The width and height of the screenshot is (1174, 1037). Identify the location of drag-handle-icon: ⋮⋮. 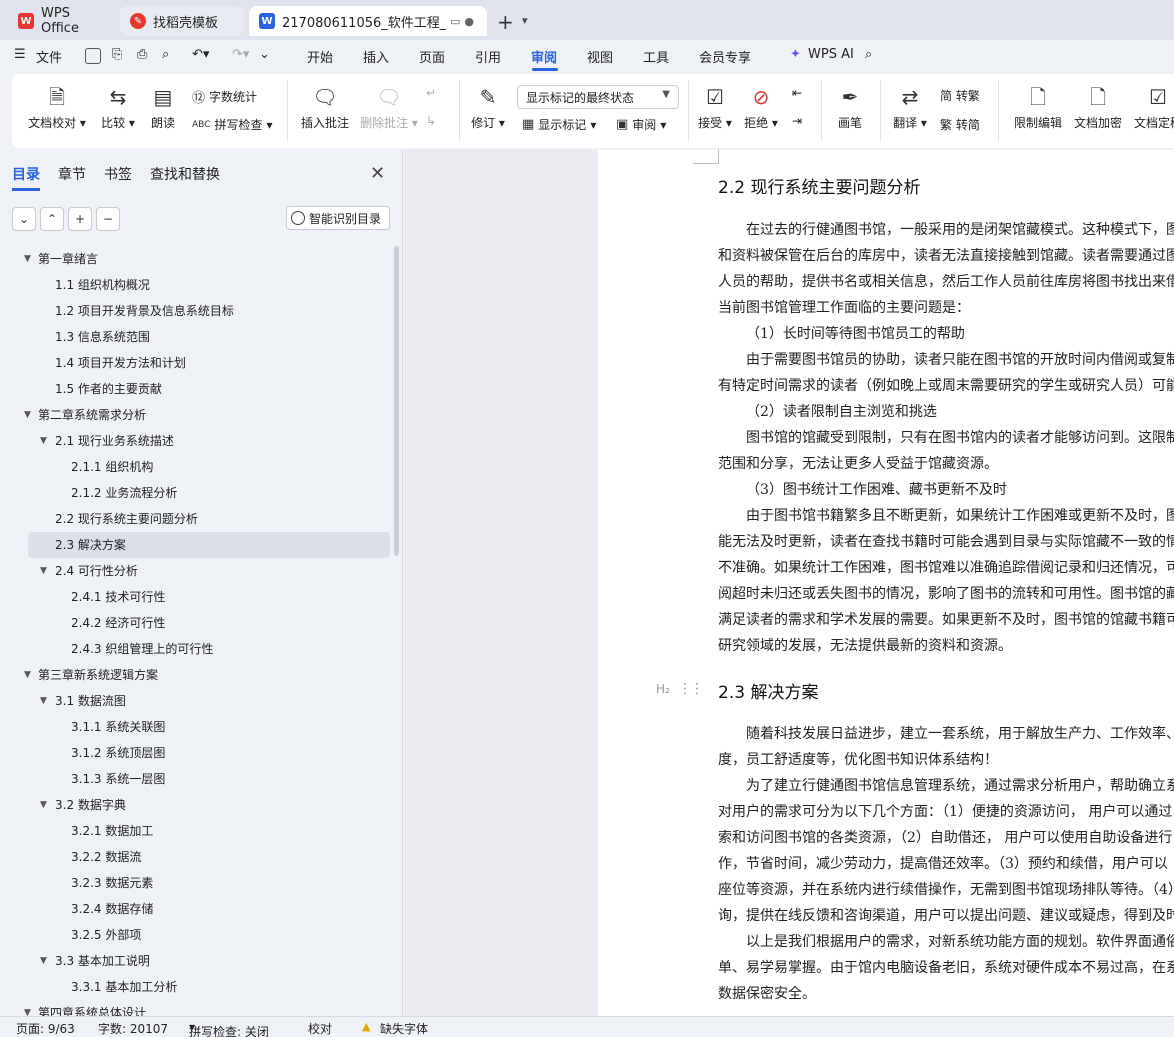
(691, 689).